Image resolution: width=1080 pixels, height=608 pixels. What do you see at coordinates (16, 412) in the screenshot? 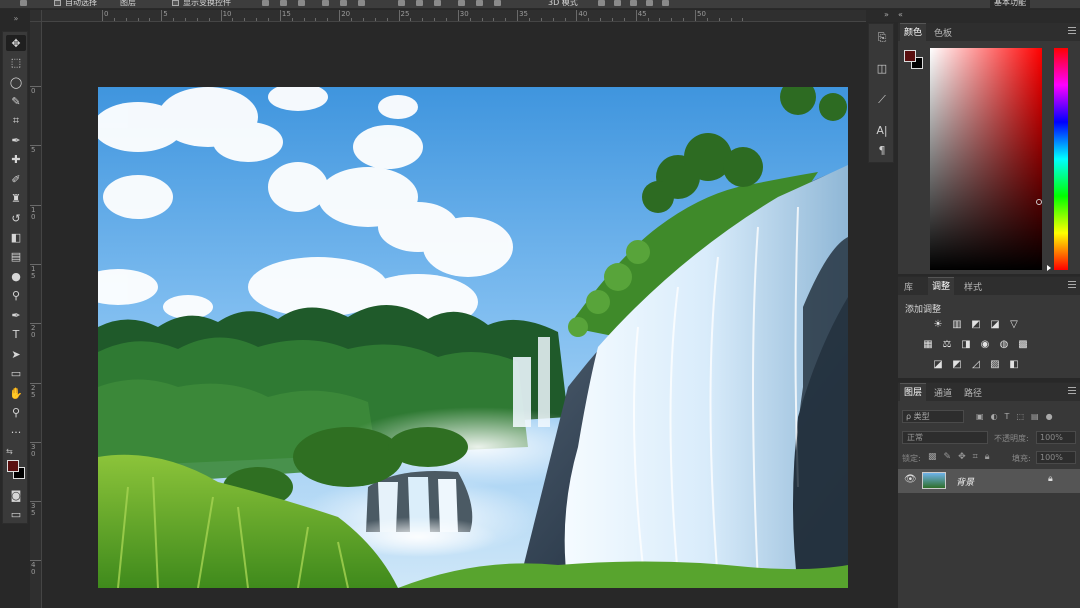
I see `zoom-tool: ⚲` at bounding box center [16, 412].